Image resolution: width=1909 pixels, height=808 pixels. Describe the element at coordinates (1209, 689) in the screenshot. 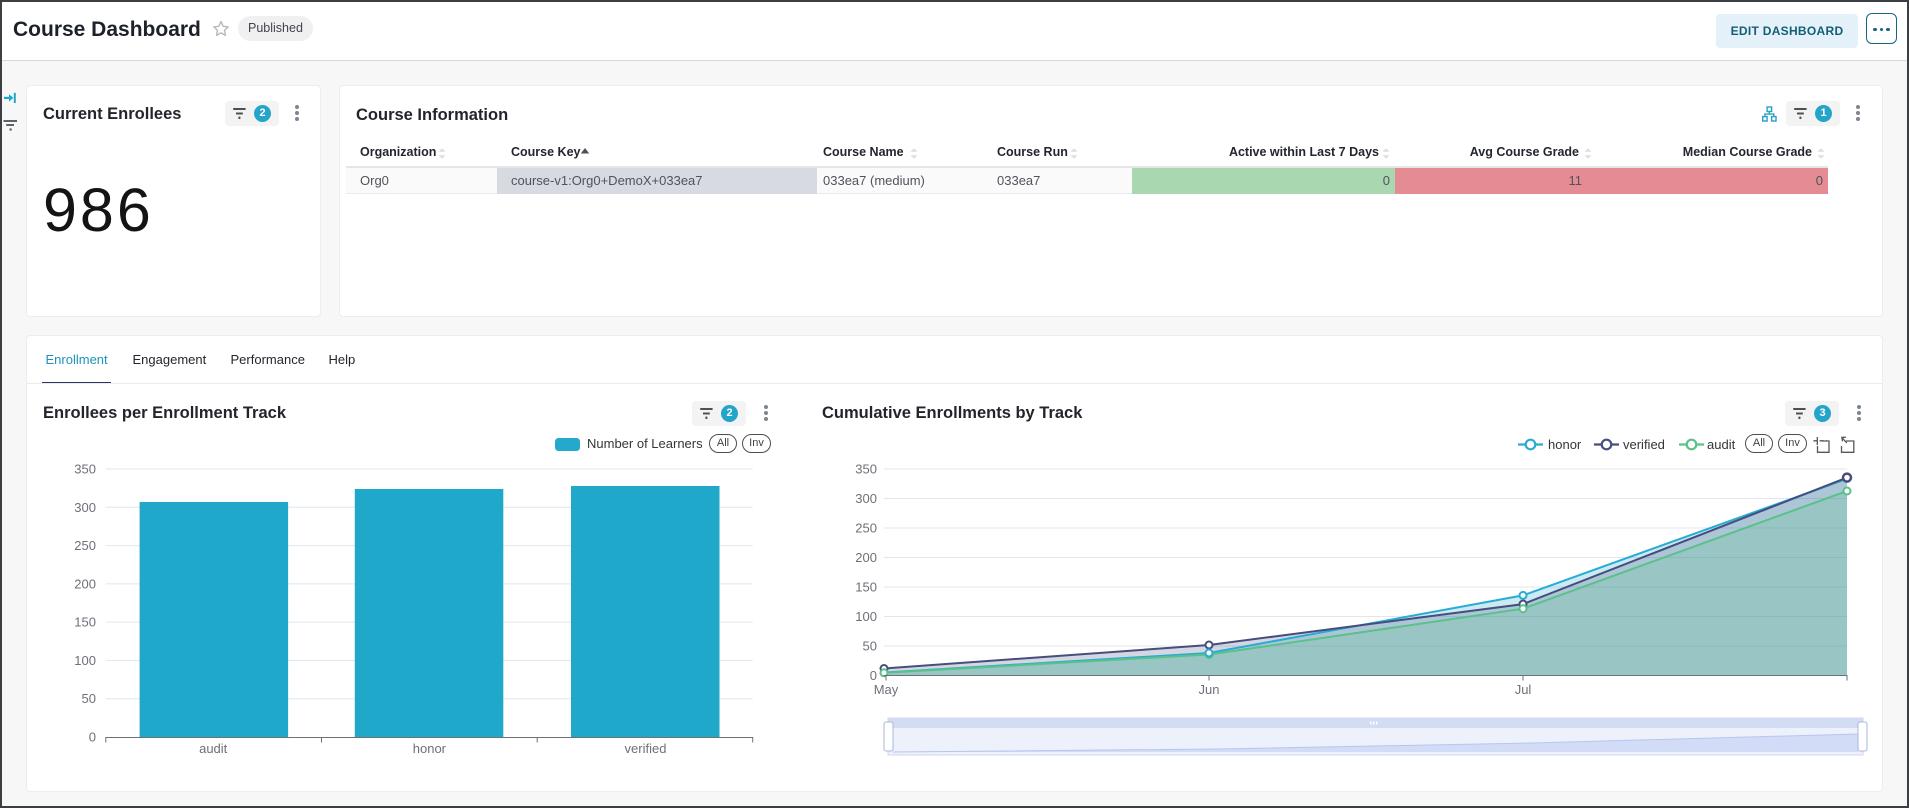

I see `svg-text: Jun` at that location.